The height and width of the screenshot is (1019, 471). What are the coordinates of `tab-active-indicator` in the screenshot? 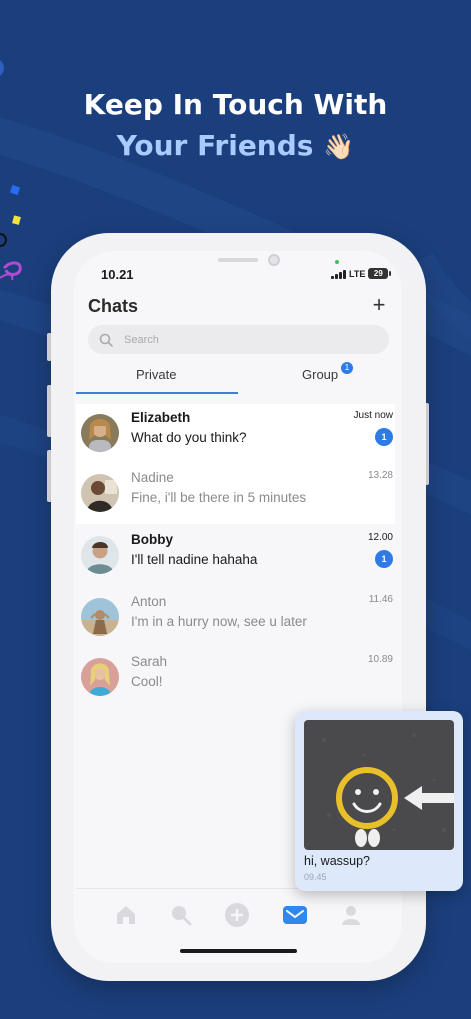 It's located at (157, 393).